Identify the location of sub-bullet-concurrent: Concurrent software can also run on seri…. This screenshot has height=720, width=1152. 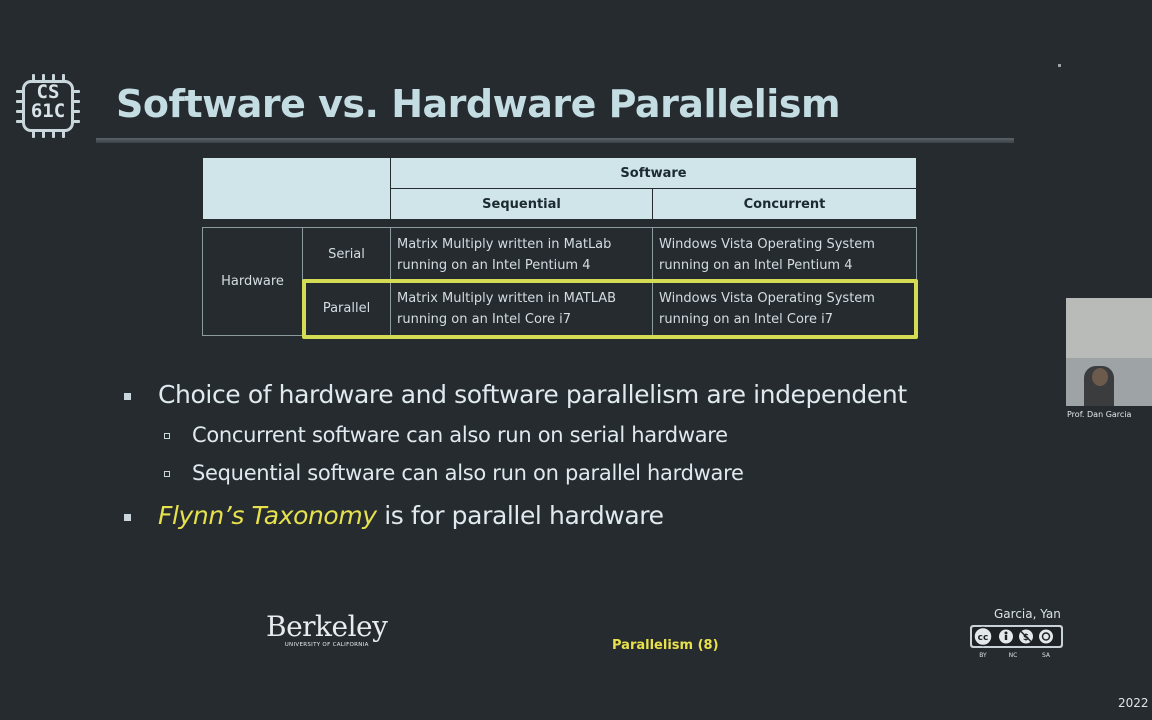
(460, 435).